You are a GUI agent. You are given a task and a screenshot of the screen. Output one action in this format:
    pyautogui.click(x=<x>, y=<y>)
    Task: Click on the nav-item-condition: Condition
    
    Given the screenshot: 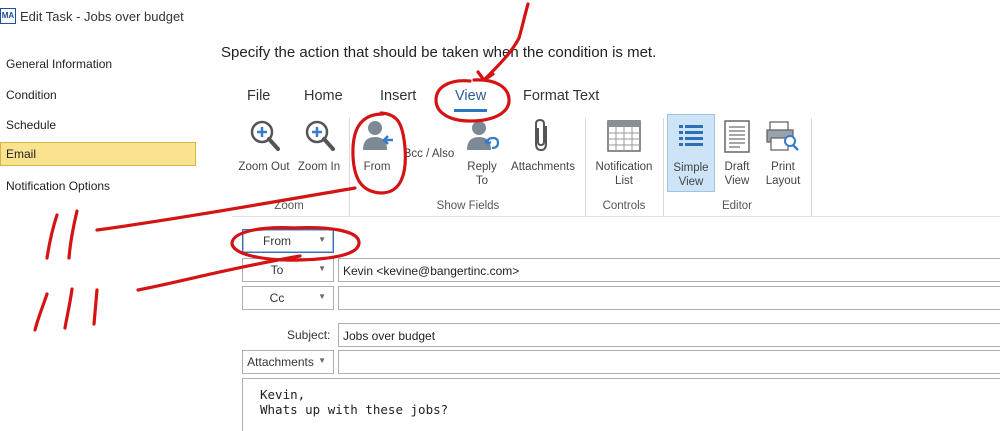 What is the action you would take?
    pyautogui.click(x=98, y=95)
    